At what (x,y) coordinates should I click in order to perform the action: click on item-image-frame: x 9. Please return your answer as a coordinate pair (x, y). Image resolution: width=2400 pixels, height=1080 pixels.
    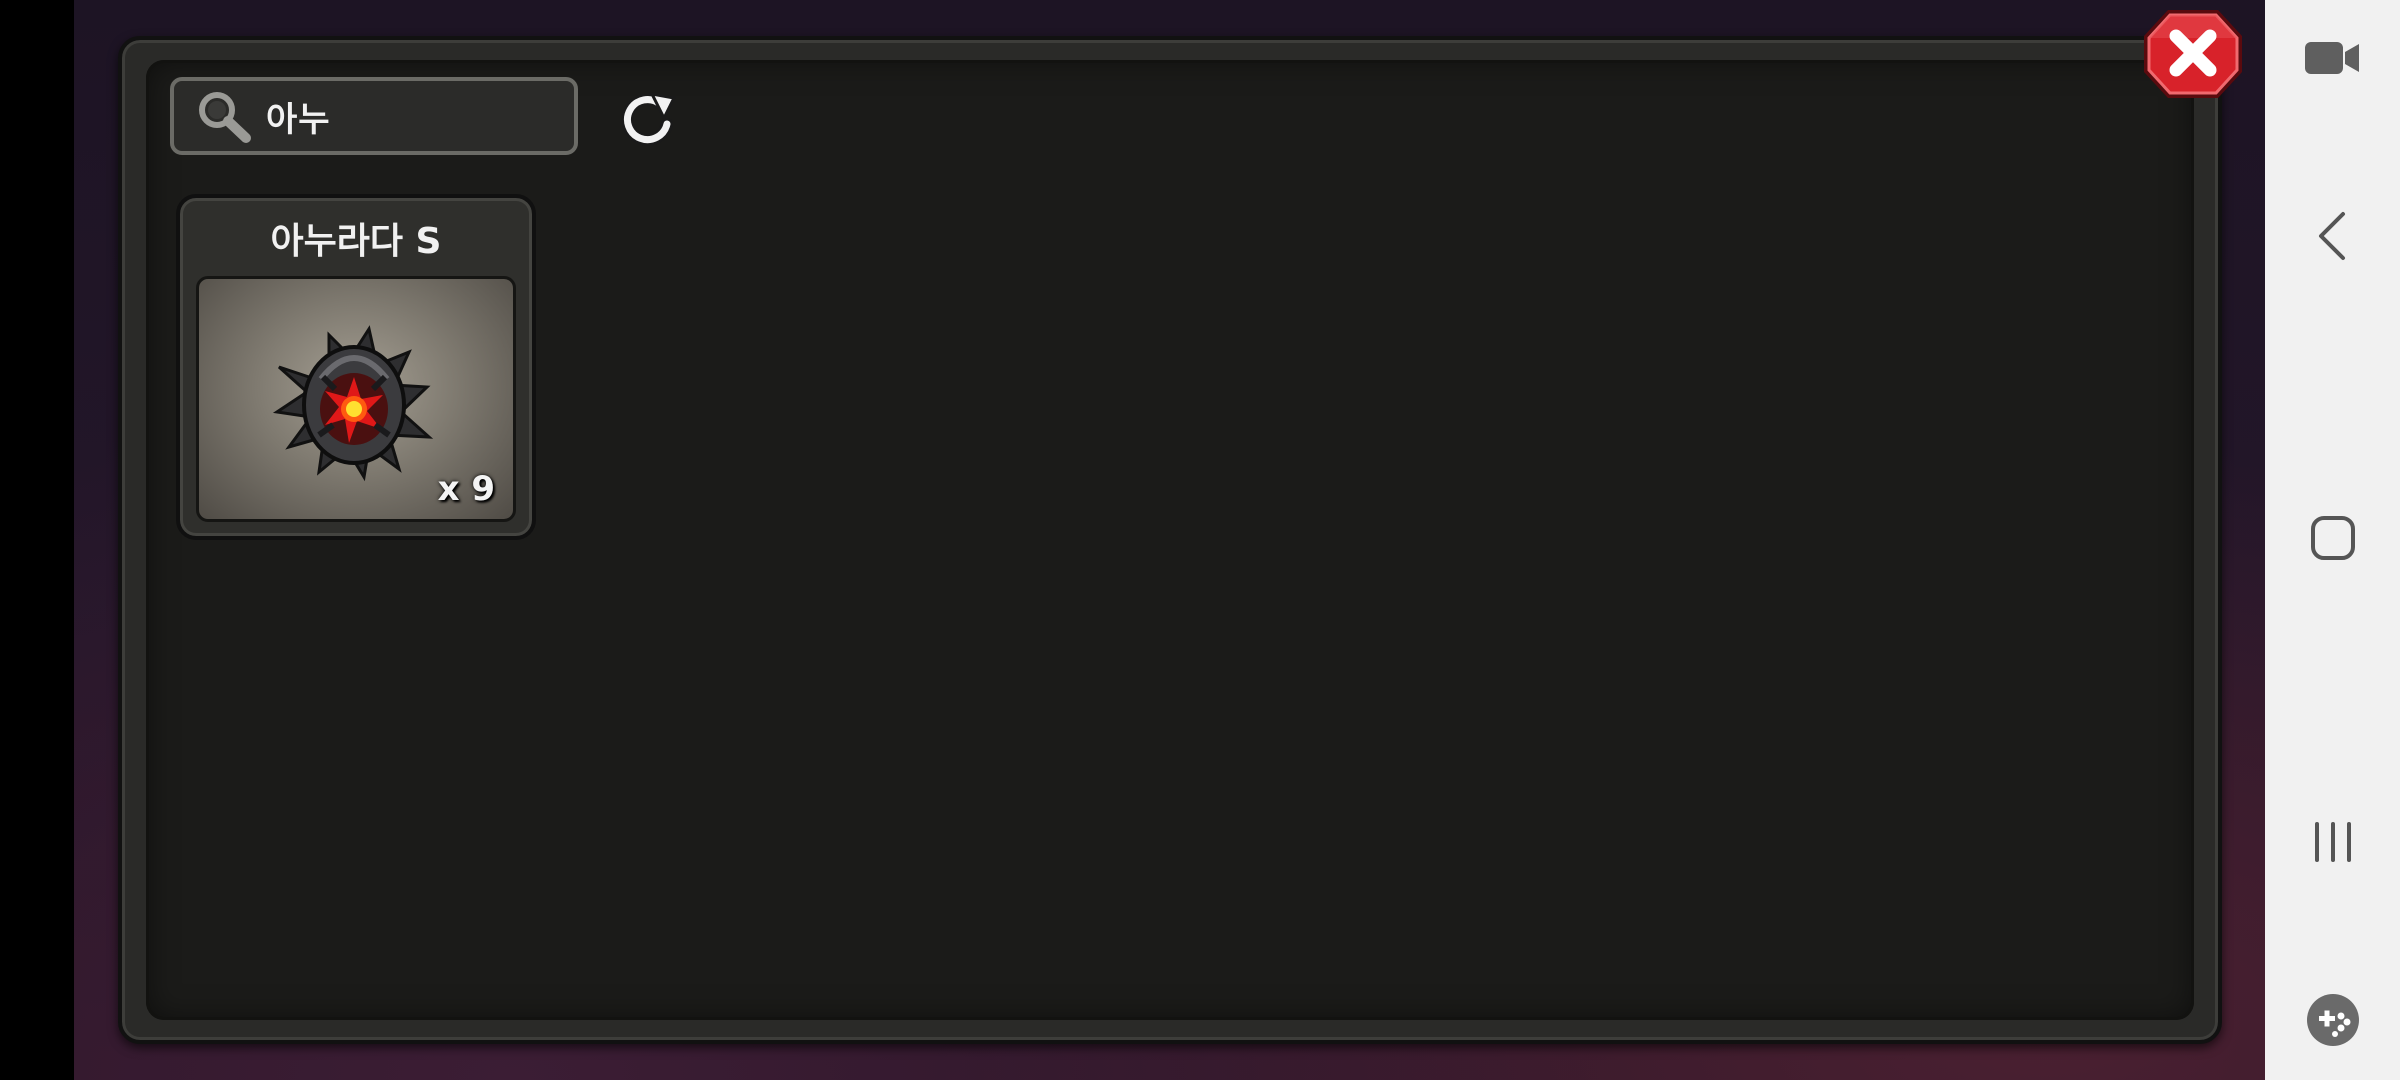
    Looking at the image, I should click on (356, 399).